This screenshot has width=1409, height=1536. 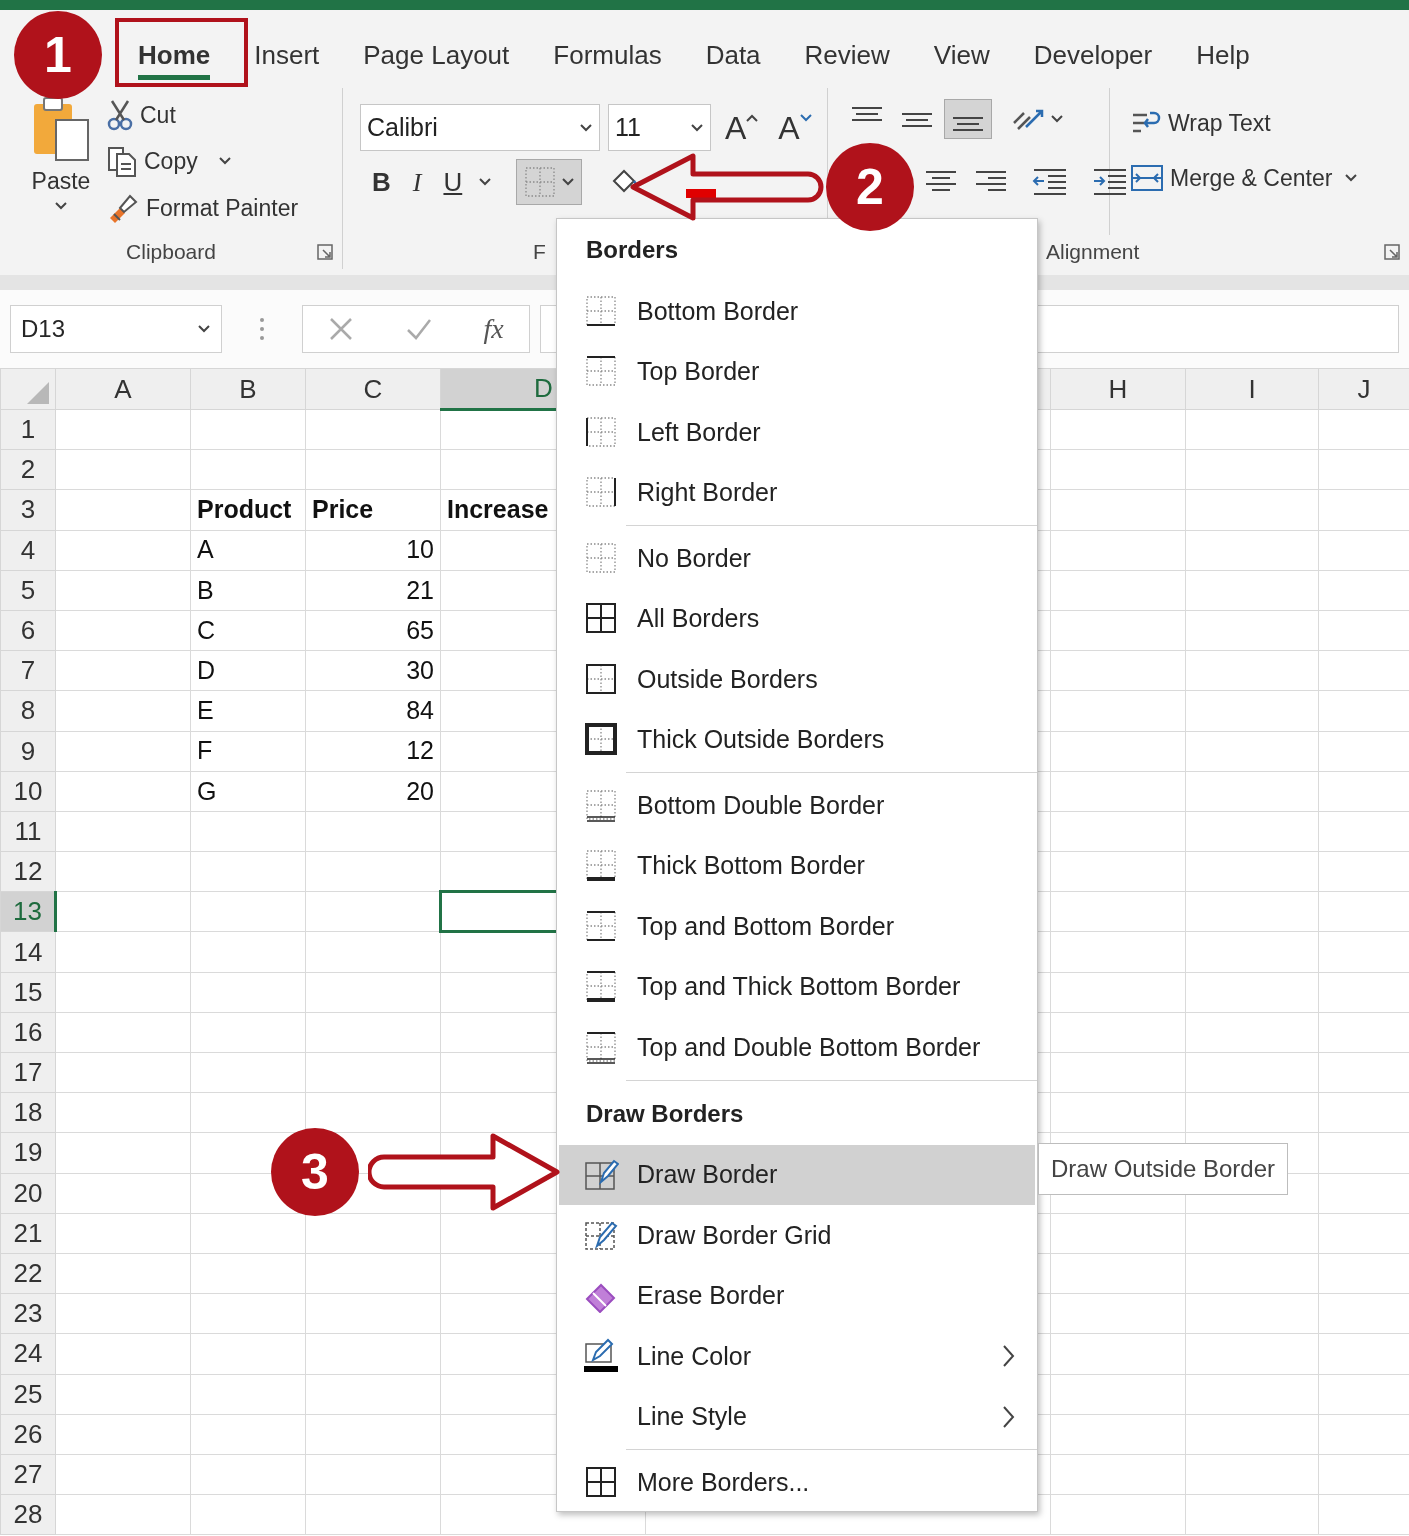 What do you see at coordinates (28, 1112) in the screenshot?
I see `row-header: 18` at bounding box center [28, 1112].